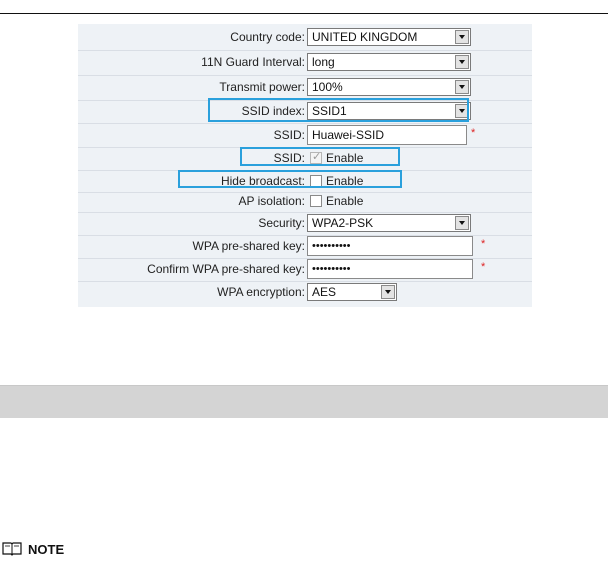  What do you see at coordinates (304, 401) in the screenshot?
I see `section-band` at bounding box center [304, 401].